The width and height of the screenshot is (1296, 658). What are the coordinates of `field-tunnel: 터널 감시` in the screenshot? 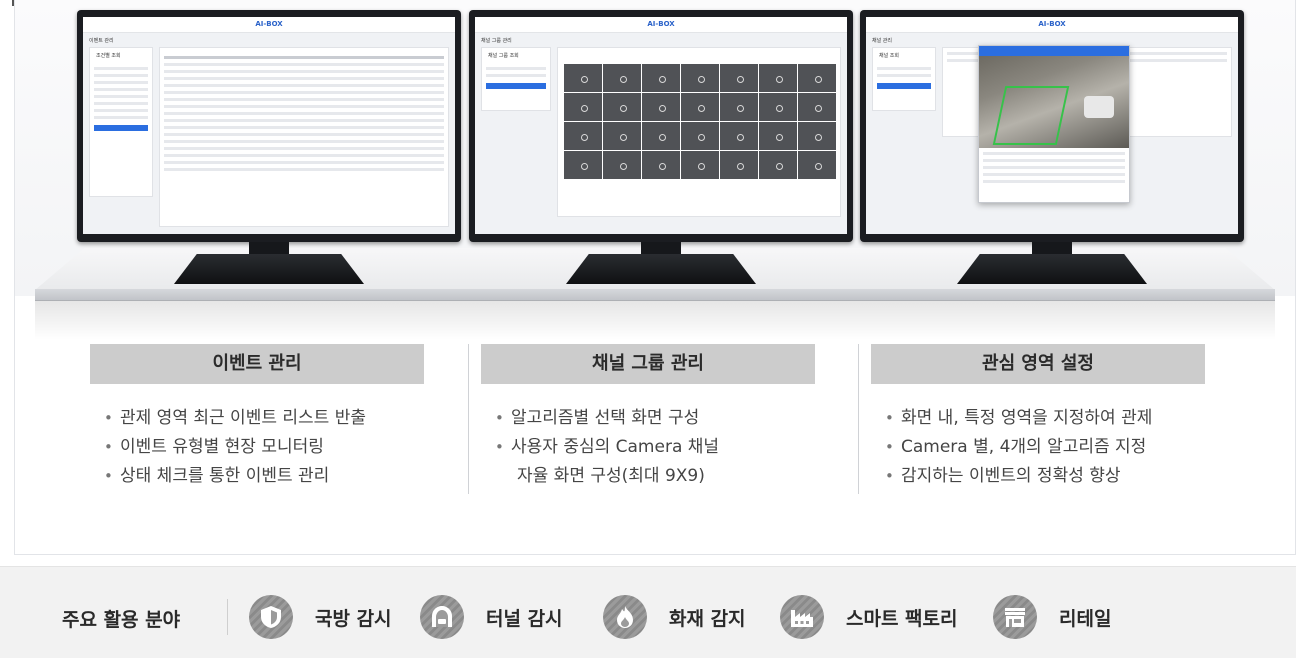 It's located at (491, 617).